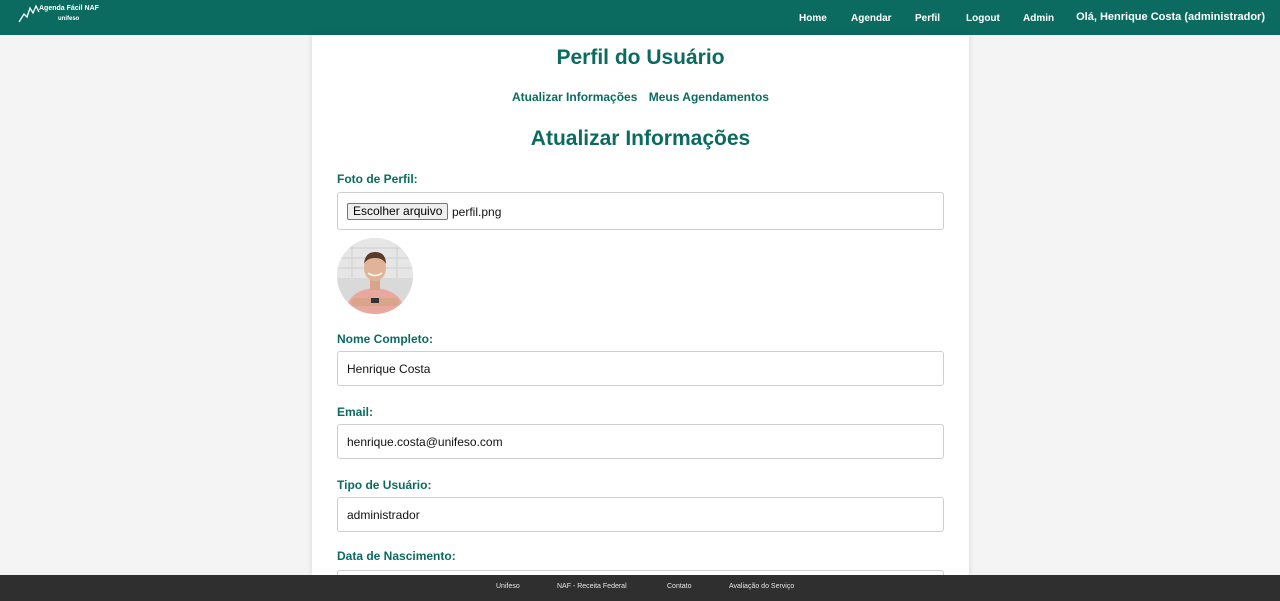 This screenshot has height=601, width=1280. What do you see at coordinates (871, 18) in the screenshot?
I see `nav-agendar: Agendar` at bounding box center [871, 18].